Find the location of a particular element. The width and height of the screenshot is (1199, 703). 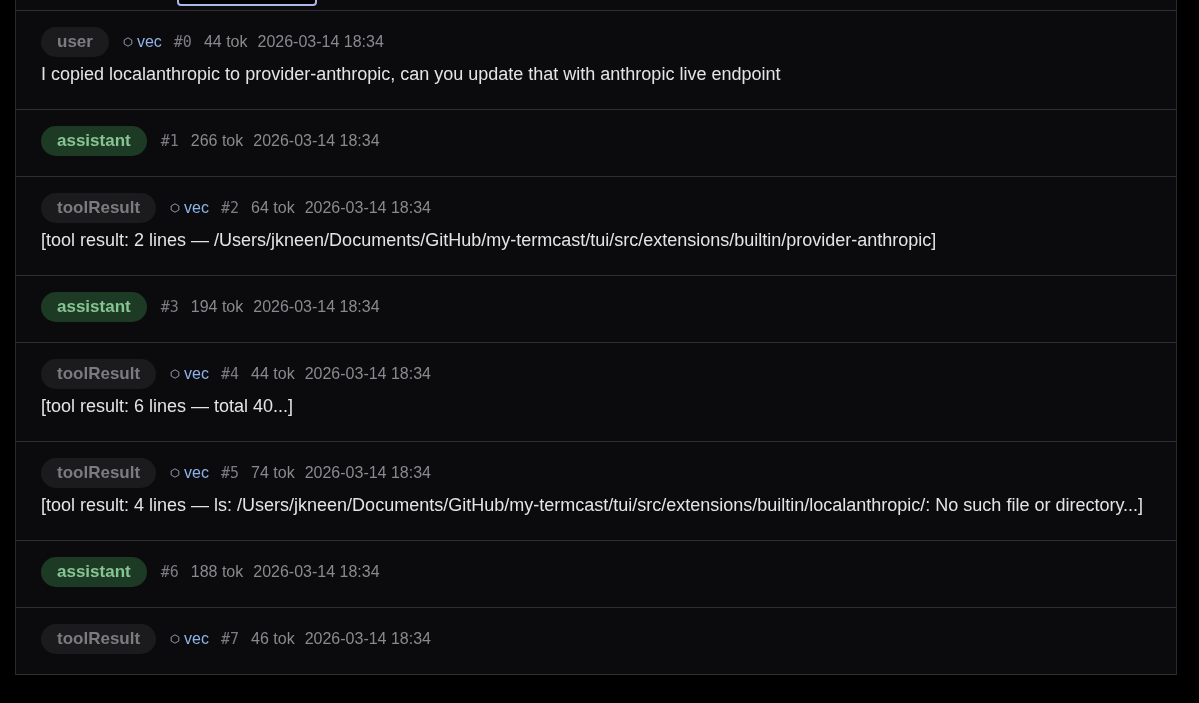

token-count: 64 tok is located at coordinates (273, 208).